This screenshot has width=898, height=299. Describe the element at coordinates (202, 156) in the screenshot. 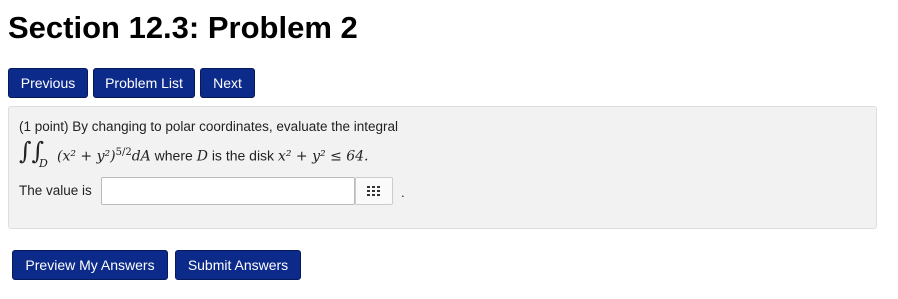

I see `region-symbol: D` at that location.